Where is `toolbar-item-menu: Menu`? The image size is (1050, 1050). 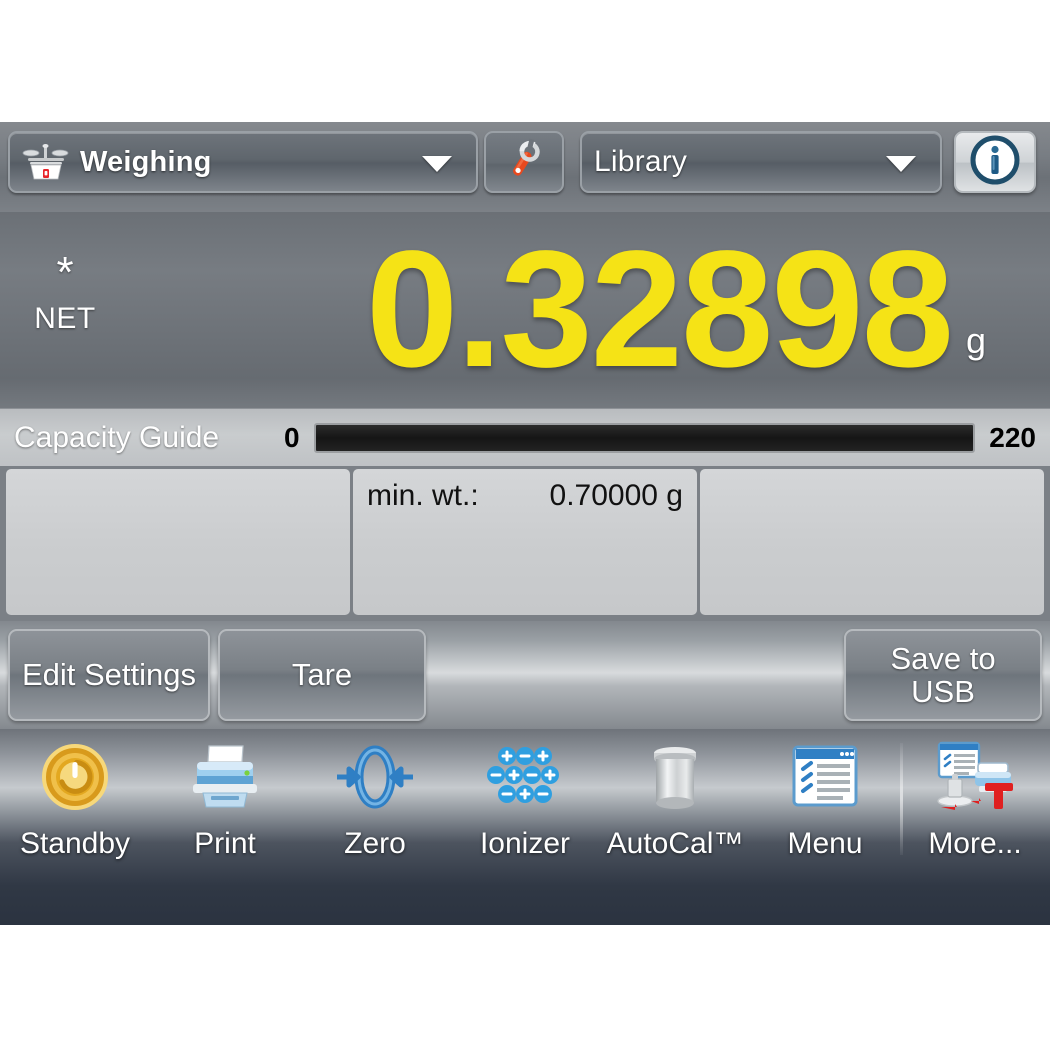
toolbar-item-menu: Menu is located at coordinates (825, 800).